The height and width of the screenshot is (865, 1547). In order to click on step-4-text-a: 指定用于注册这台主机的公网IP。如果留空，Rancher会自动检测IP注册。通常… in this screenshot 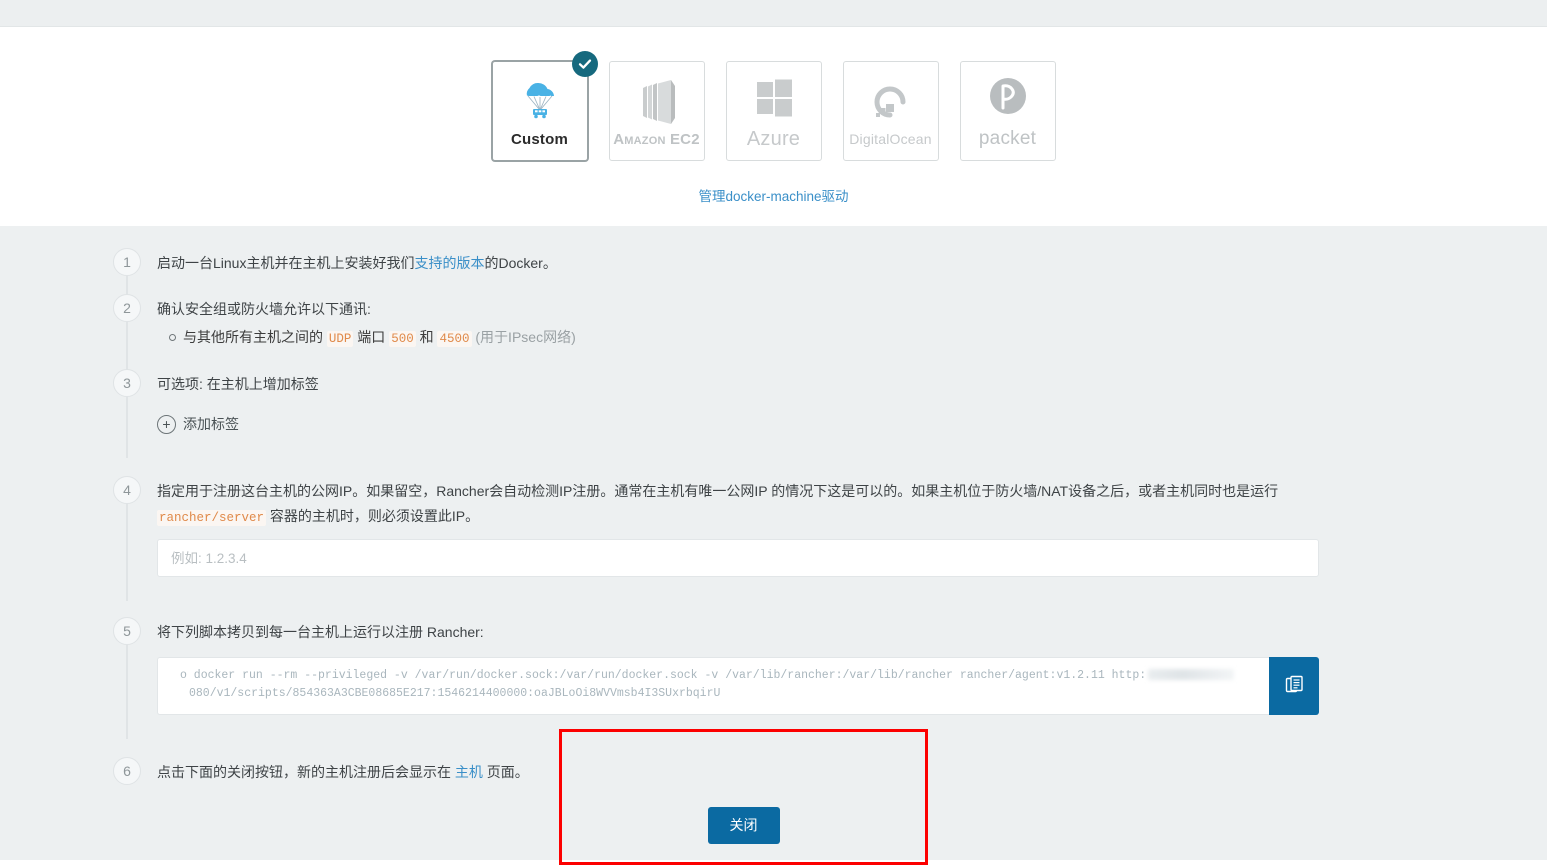, I will do `click(718, 491)`.